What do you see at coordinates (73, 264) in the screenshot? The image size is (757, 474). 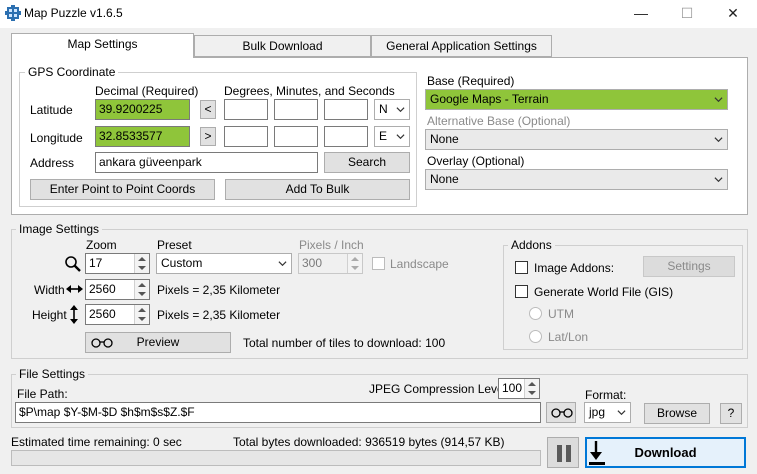 I see `magnifier-icon` at bounding box center [73, 264].